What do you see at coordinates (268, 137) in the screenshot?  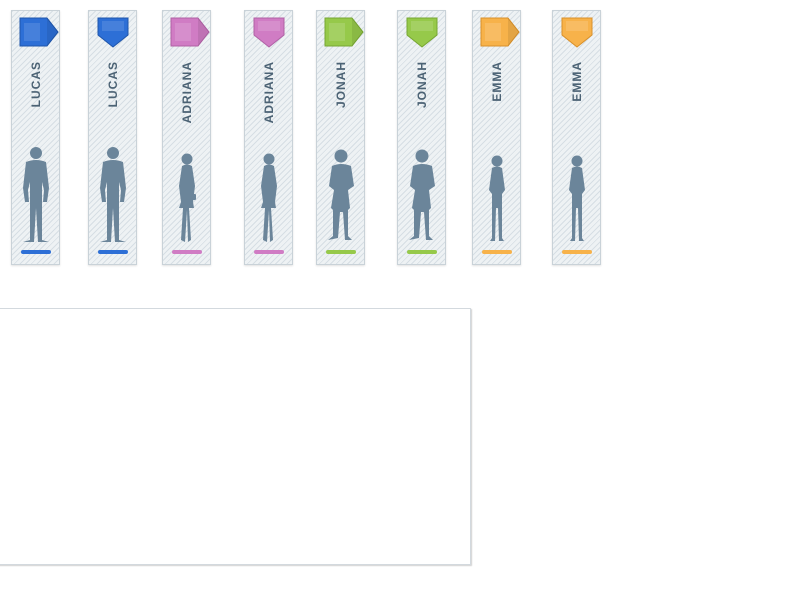 I see `person-card-adriana-alt: ADRIANA` at bounding box center [268, 137].